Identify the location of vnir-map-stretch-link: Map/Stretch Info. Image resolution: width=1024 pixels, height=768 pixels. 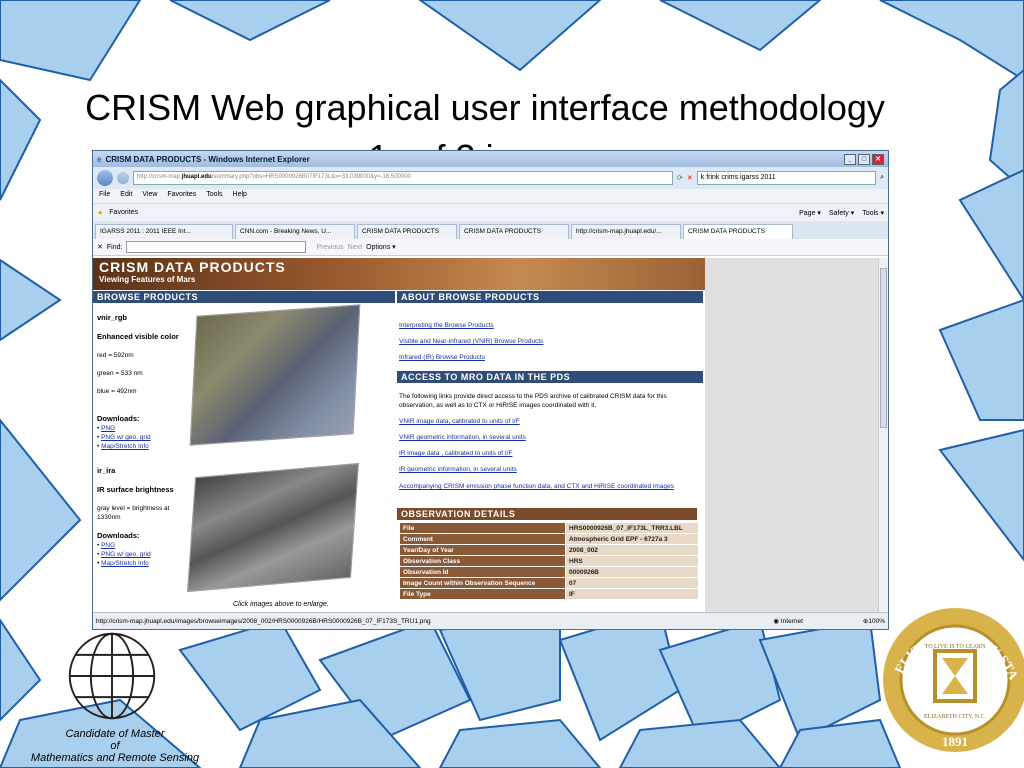
(125, 446).